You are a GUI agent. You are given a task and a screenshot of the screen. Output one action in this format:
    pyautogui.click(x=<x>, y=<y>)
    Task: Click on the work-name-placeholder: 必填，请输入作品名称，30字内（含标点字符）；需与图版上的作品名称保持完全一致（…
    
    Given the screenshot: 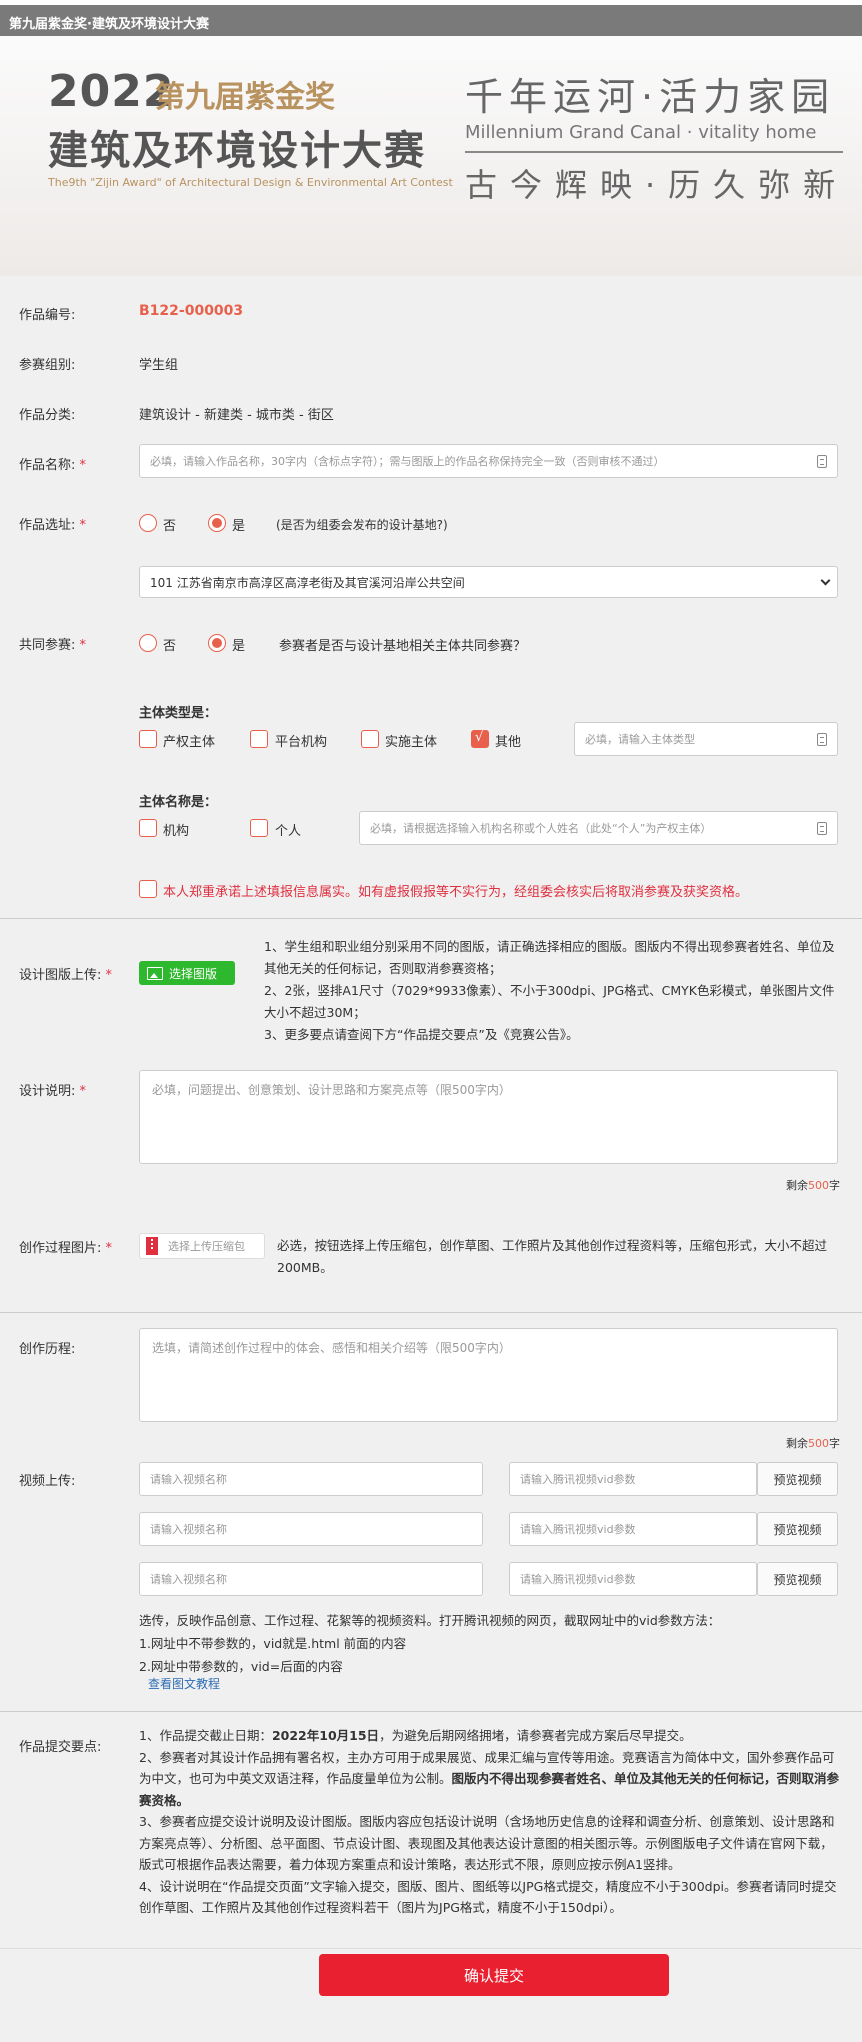 What is the action you would take?
    pyautogui.click(x=407, y=461)
    